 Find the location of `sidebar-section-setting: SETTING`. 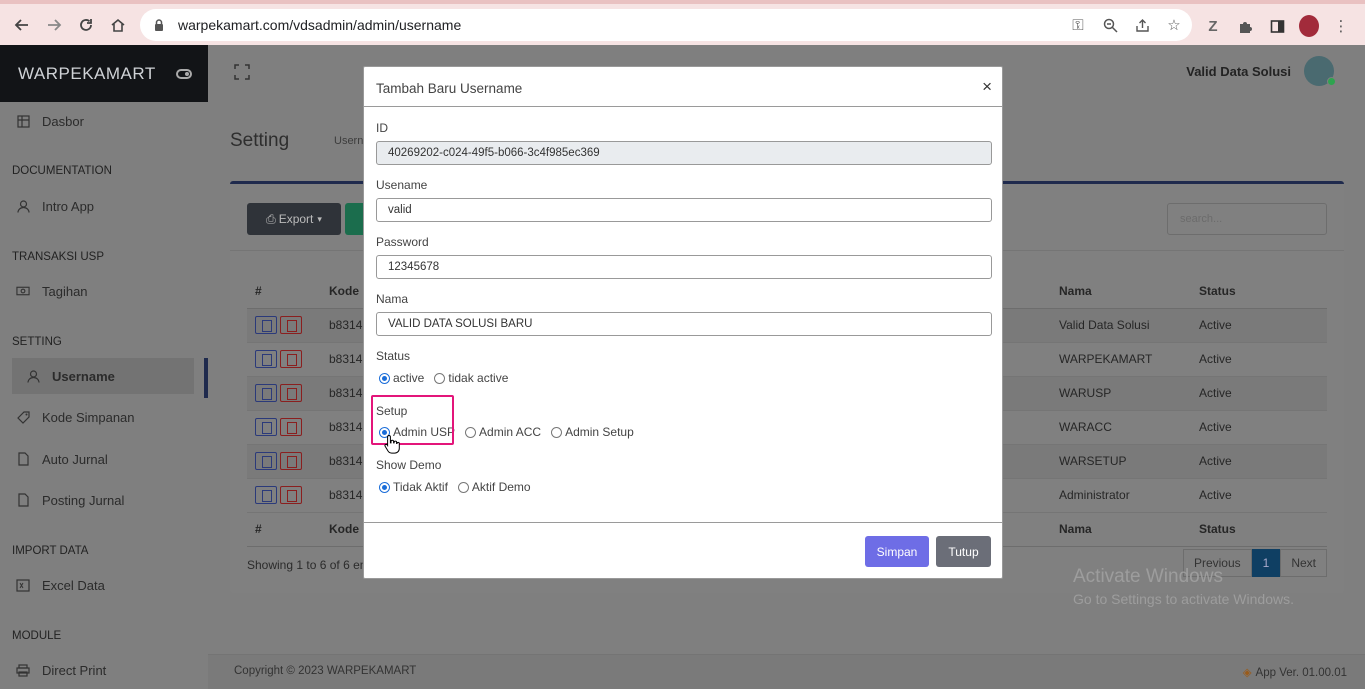

sidebar-section-setting: SETTING is located at coordinates (37, 342).